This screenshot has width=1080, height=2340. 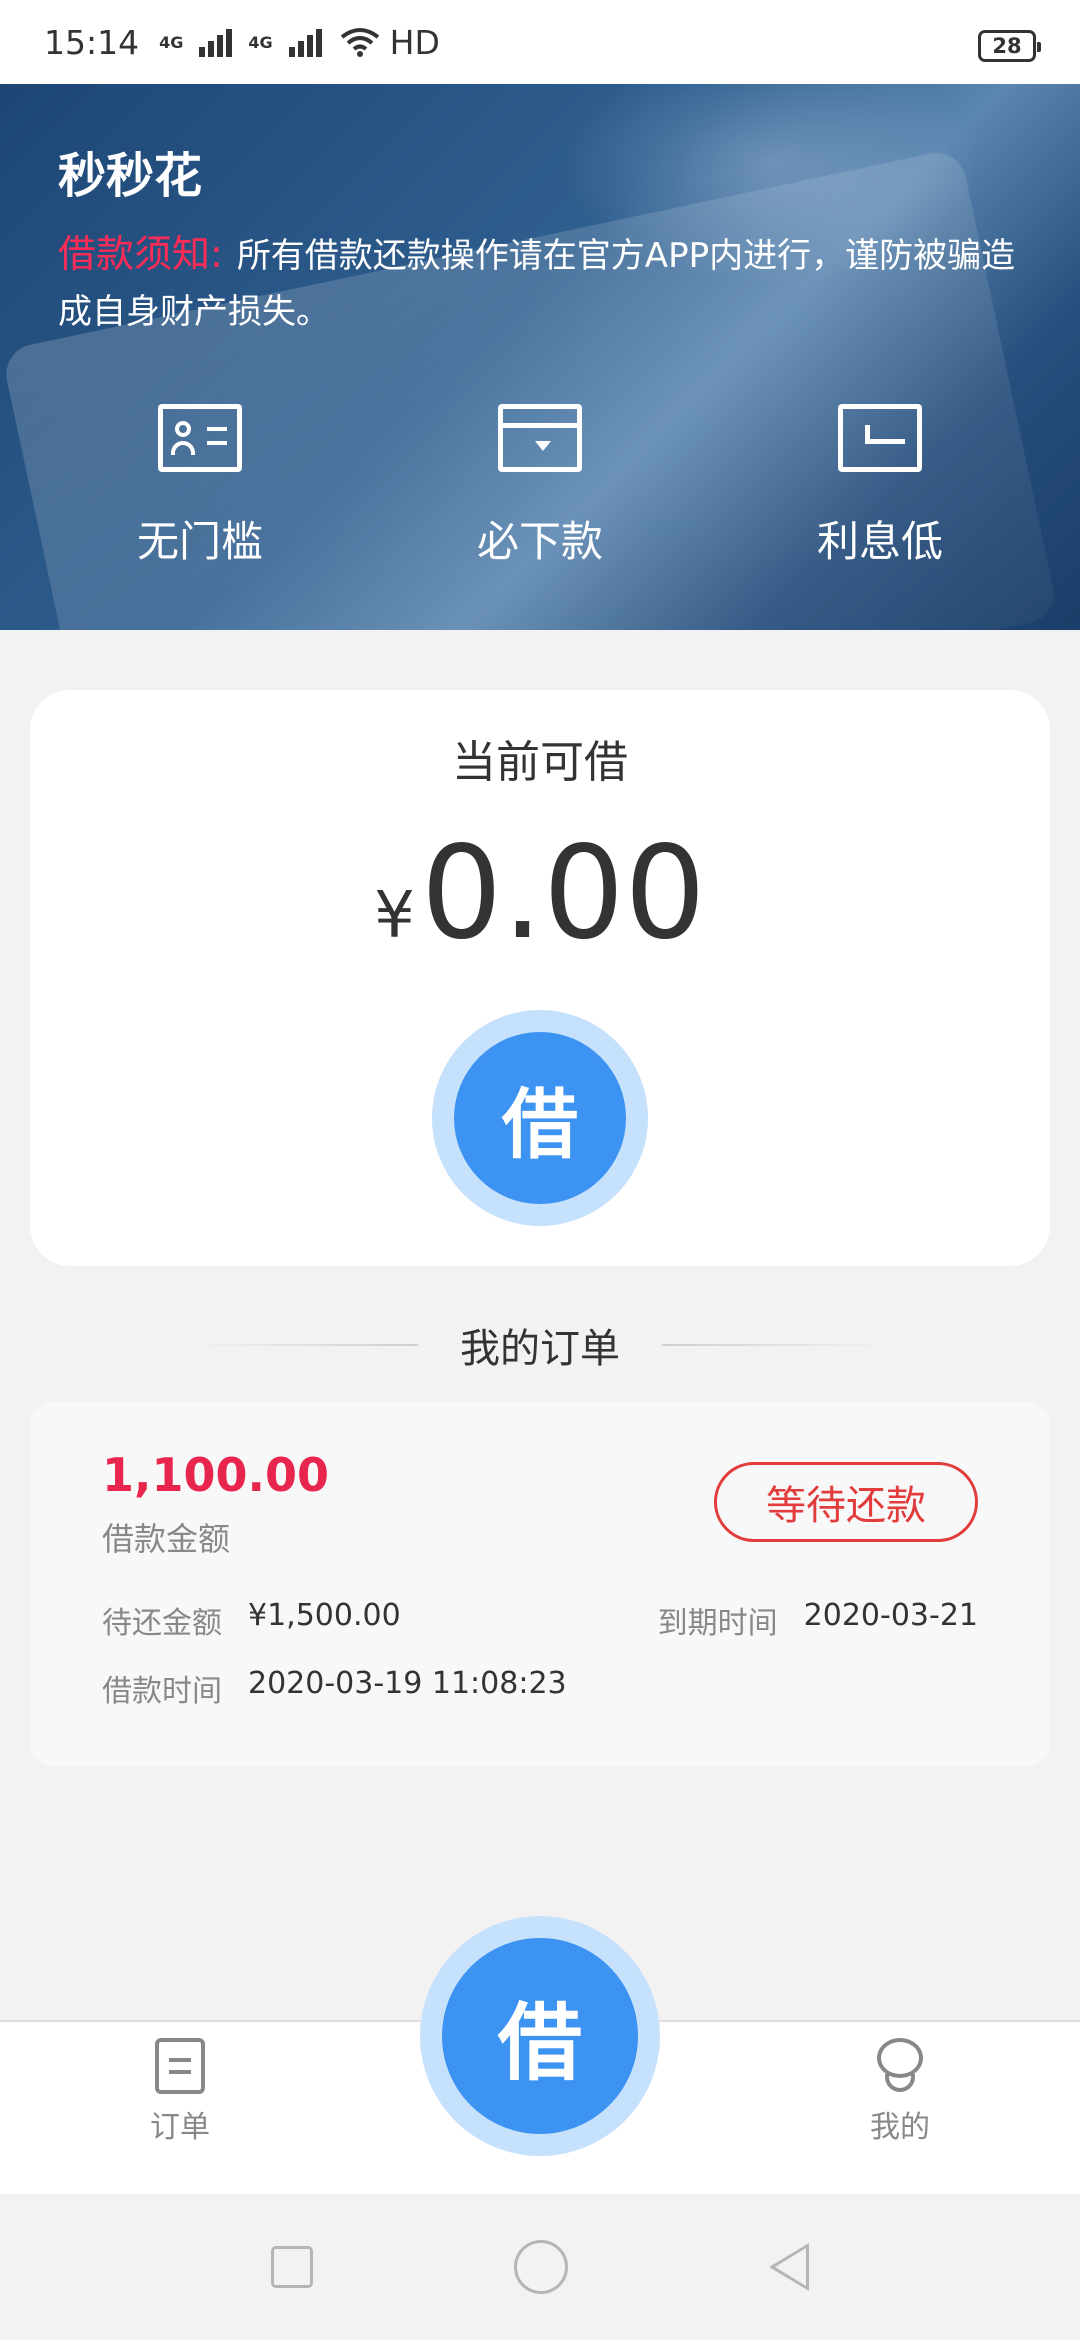 What do you see at coordinates (305, 42) in the screenshot?
I see `signal-2-icon` at bounding box center [305, 42].